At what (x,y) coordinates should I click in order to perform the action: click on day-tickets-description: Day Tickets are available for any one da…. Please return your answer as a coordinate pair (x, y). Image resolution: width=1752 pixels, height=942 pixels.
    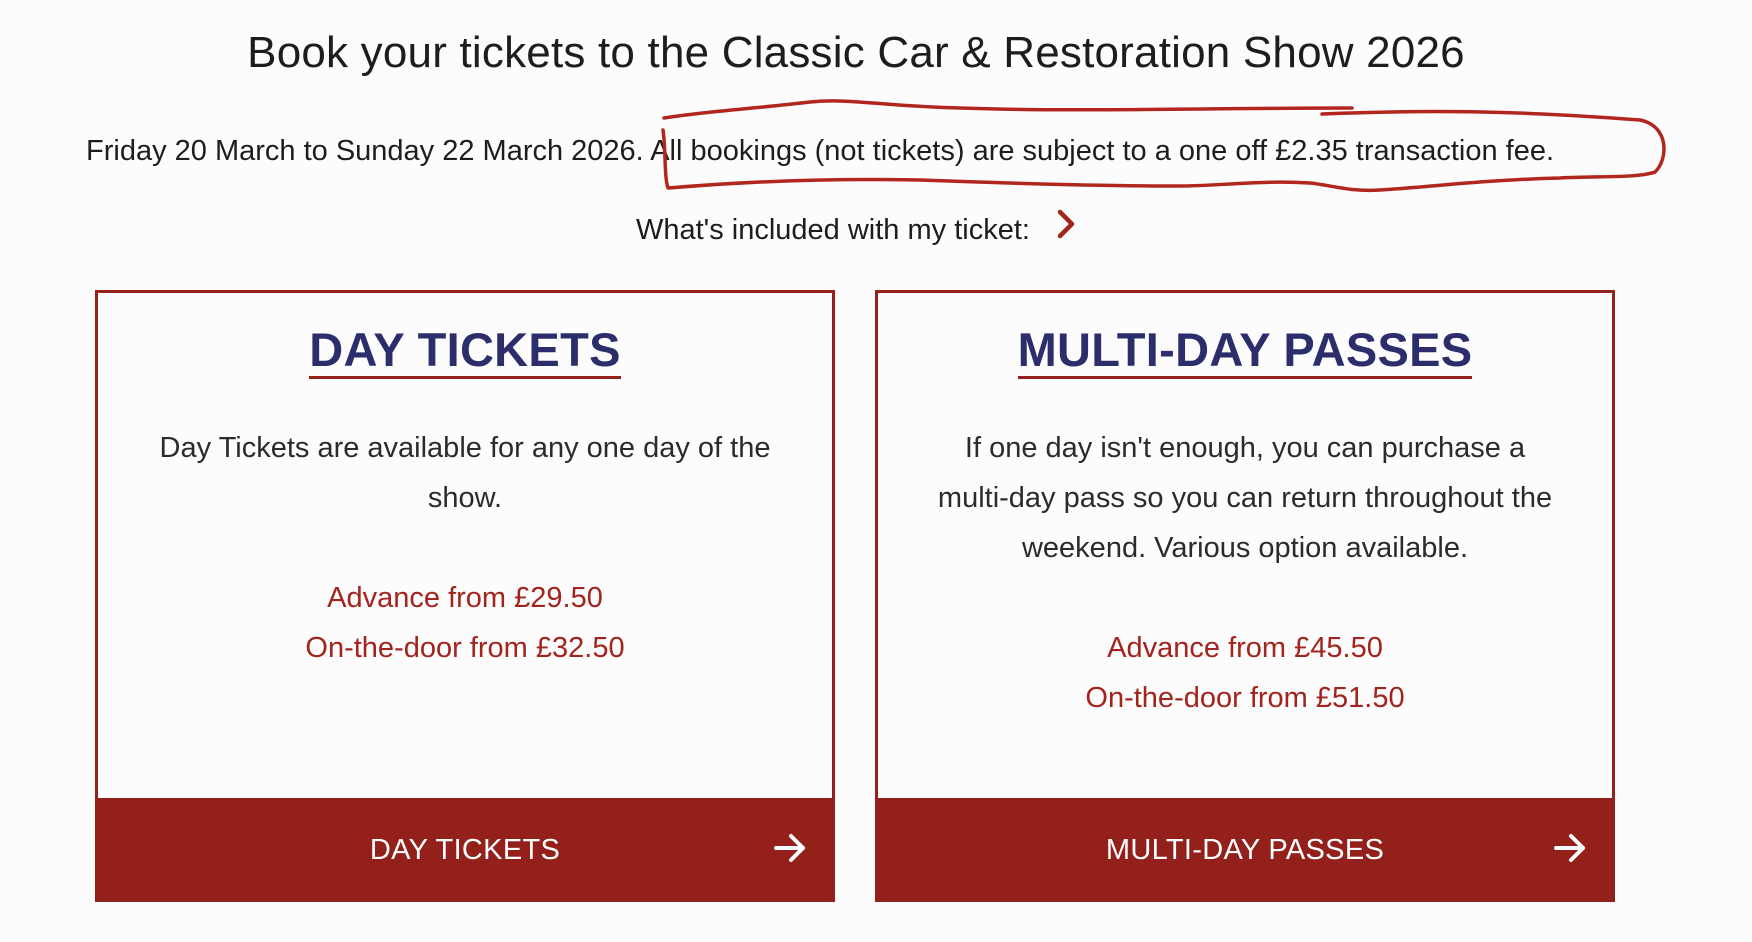
    Looking at the image, I should click on (465, 473).